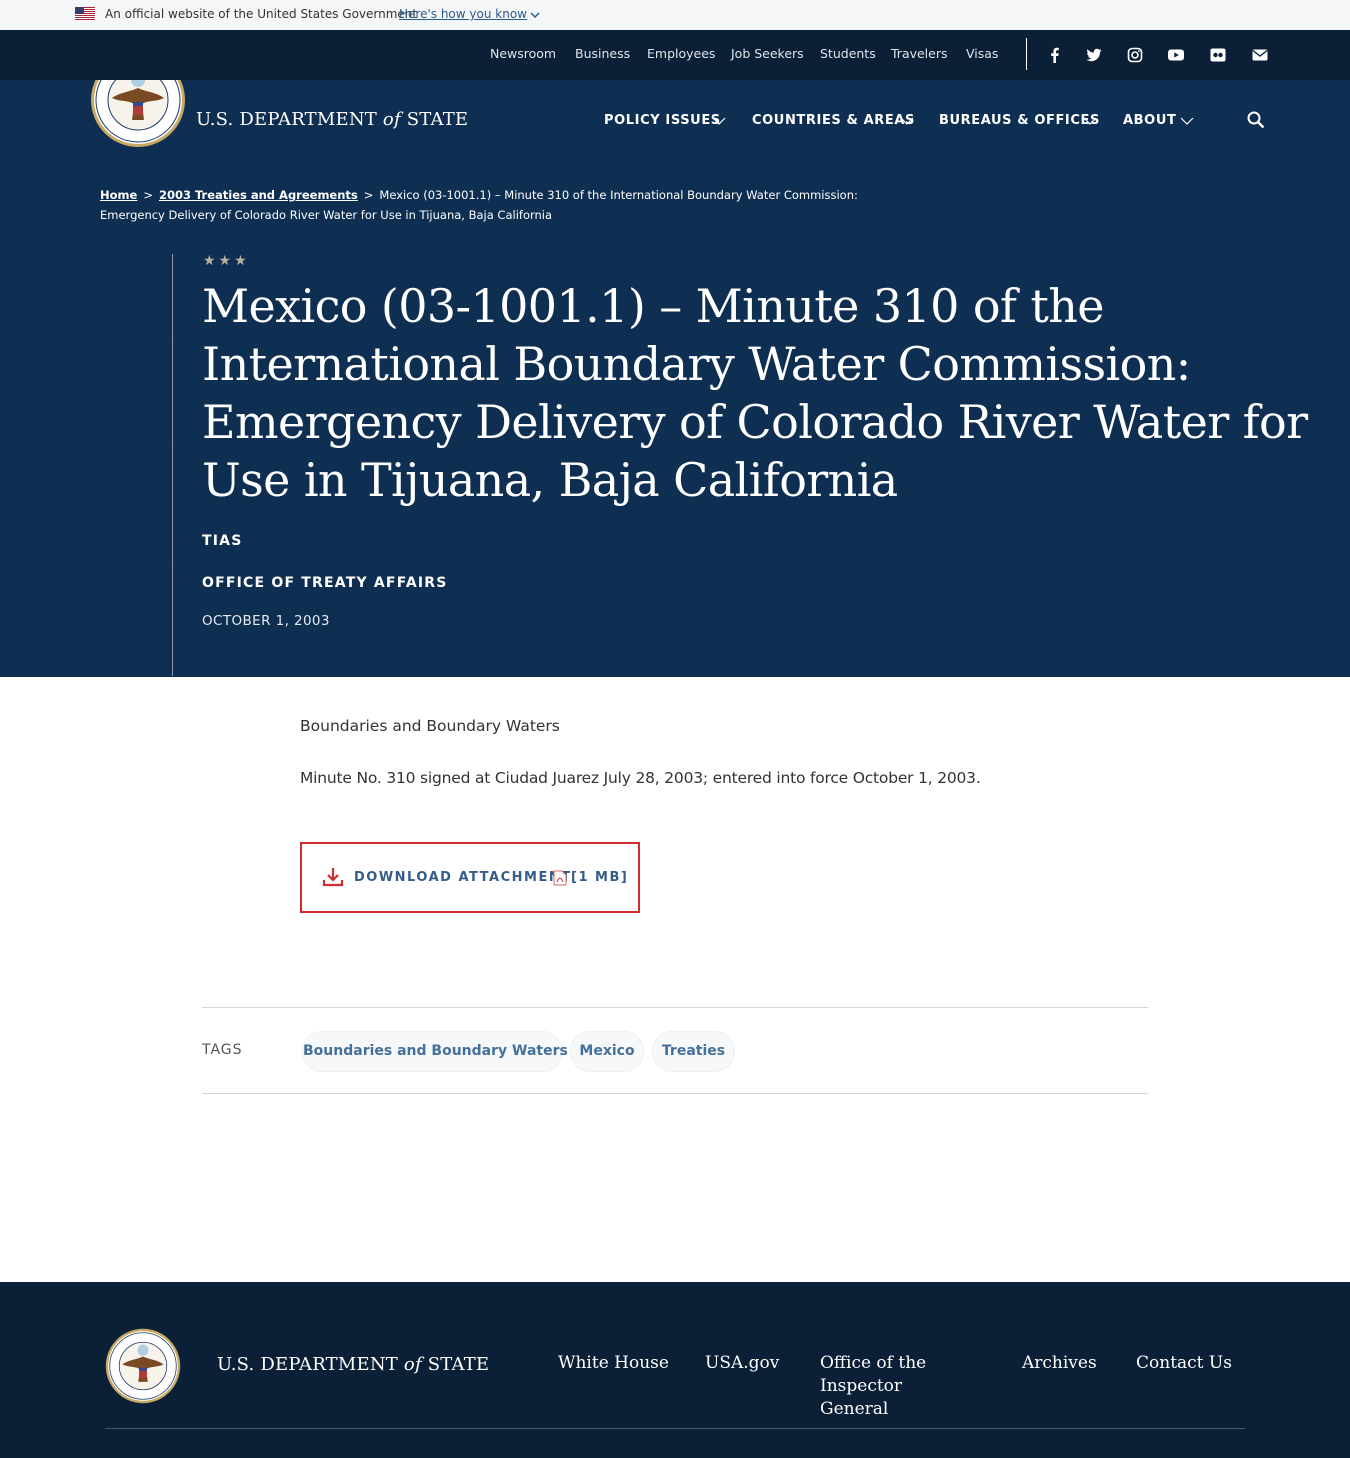 The height and width of the screenshot is (1458, 1350). I want to click on twitter-icon, so click(1094, 55).